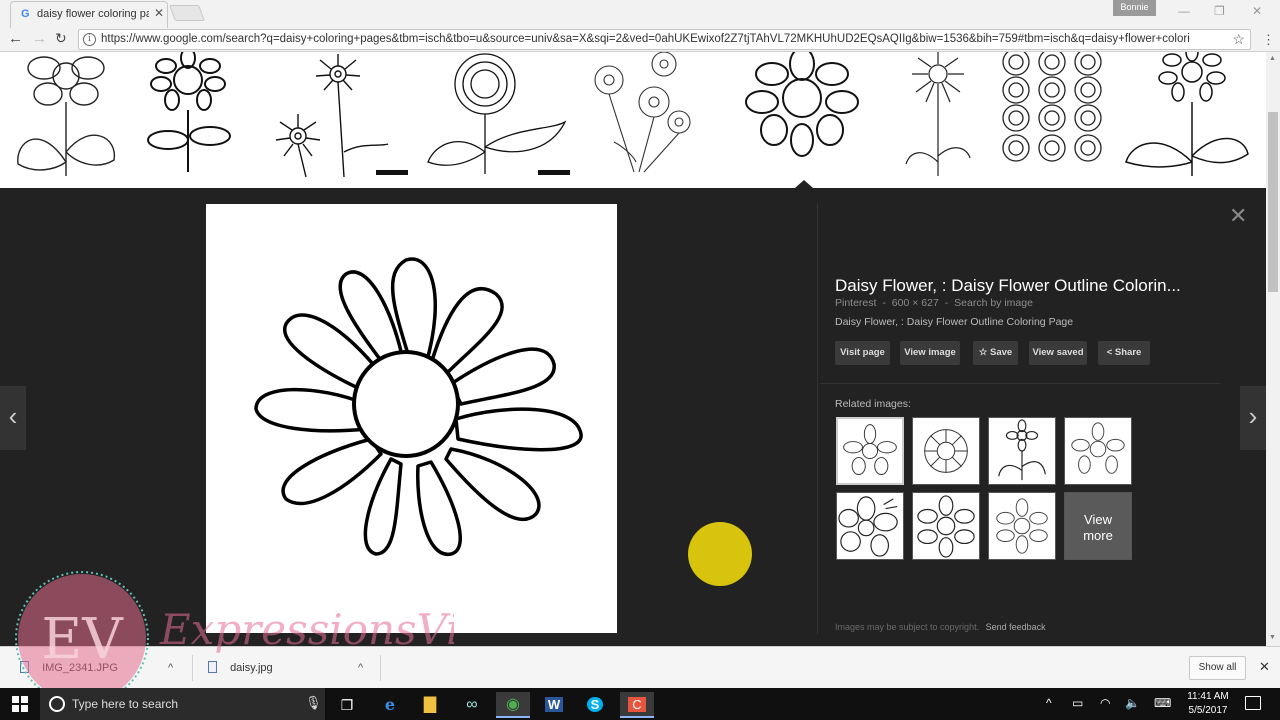  Describe the element at coordinates (513, 705) in the screenshot. I see `chrome-icon: ◉` at that location.